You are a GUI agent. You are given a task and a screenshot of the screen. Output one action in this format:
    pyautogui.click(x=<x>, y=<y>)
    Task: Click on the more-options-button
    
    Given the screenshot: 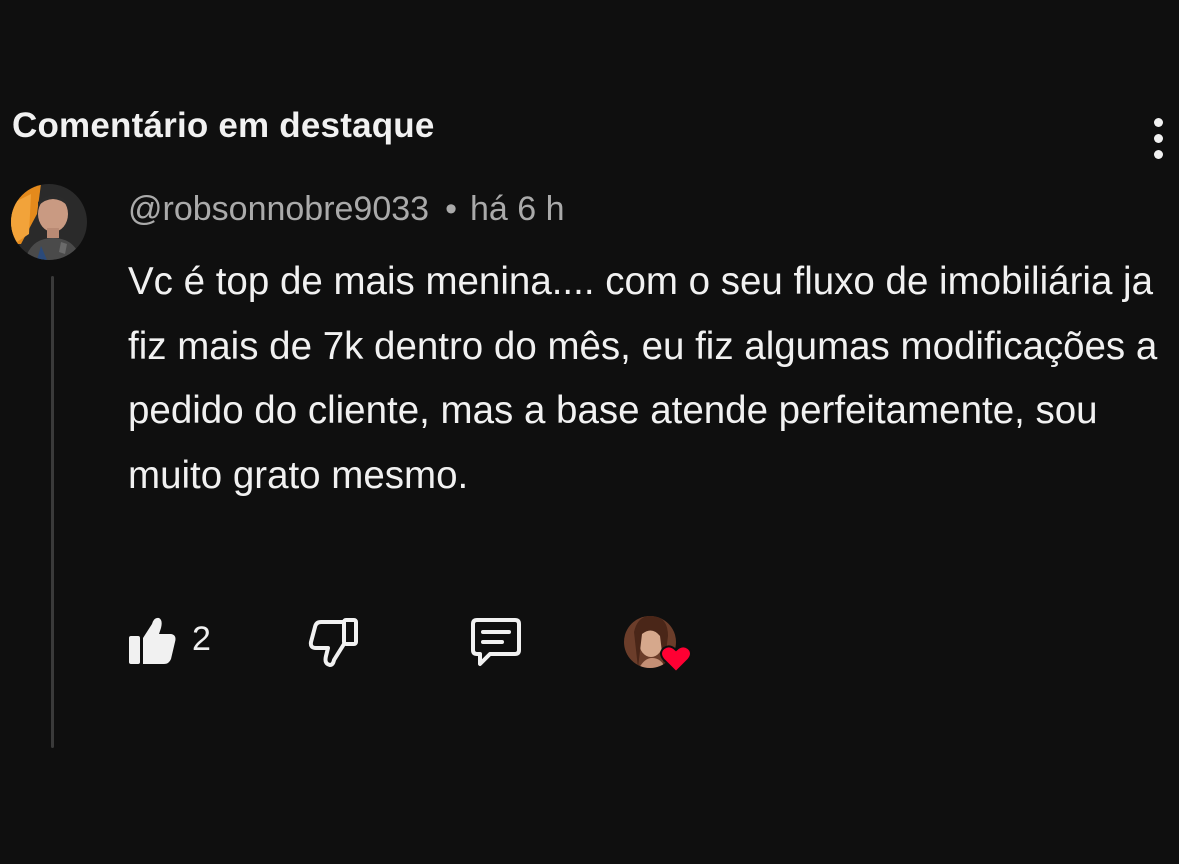 What is the action you would take?
    pyautogui.click(x=1158, y=138)
    